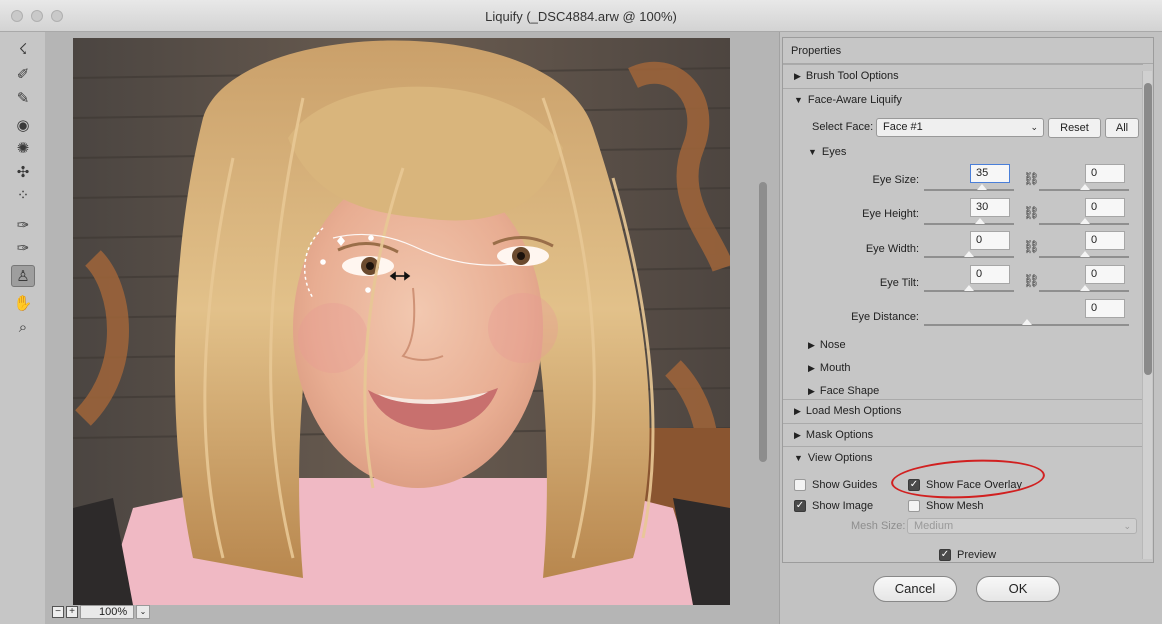 This screenshot has height=624, width=1162. Describe the element at coordinates (839, 435) in the screenshot. I see `section-label: Mask Options` at that location.